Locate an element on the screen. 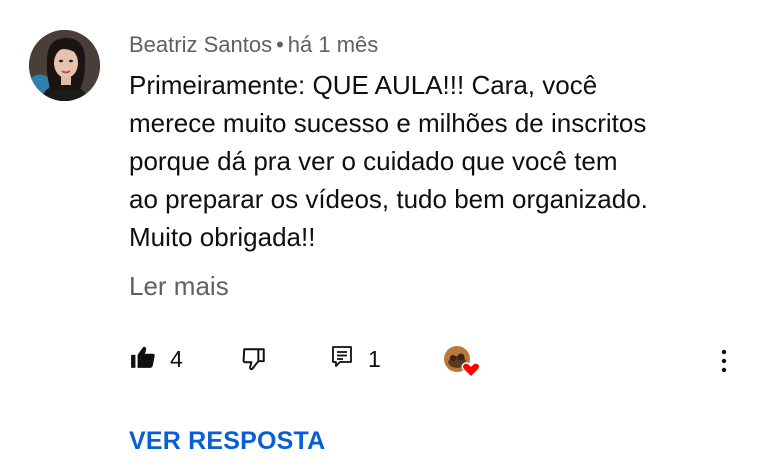 This screenshot has width=768, height=476. dislike-button is located at coordinates (254, 361).